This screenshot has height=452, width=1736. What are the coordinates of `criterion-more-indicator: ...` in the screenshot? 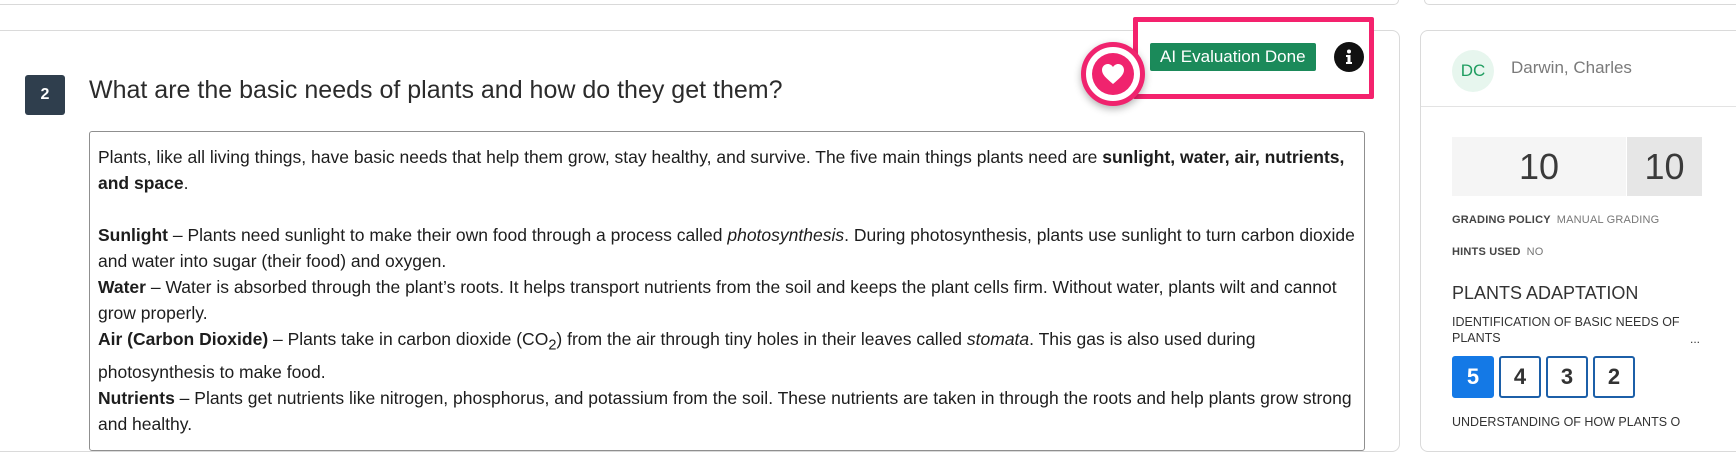 It's located at (1695, 339).